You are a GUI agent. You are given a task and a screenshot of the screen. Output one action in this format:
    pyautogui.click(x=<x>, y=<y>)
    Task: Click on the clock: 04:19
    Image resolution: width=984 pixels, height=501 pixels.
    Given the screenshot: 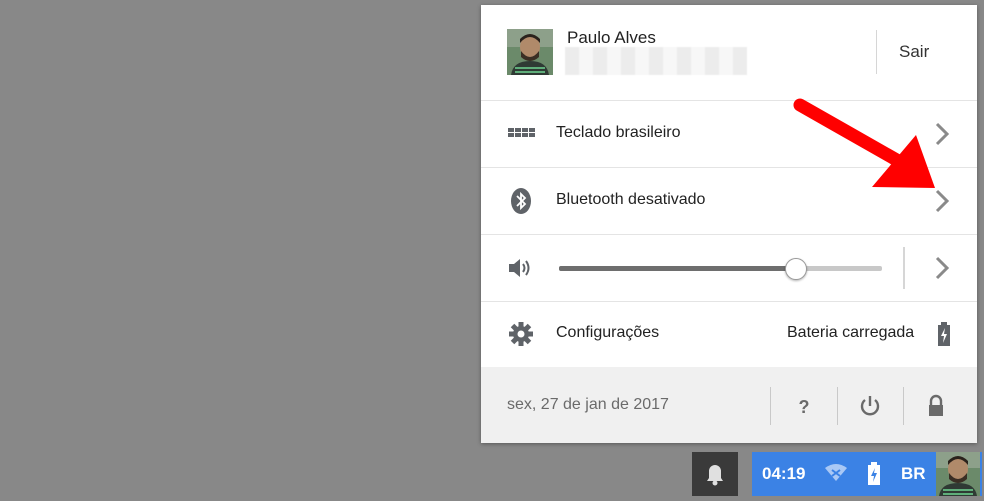 What is the action you would take?
    pyautogui.click(x=784, y=473)
    